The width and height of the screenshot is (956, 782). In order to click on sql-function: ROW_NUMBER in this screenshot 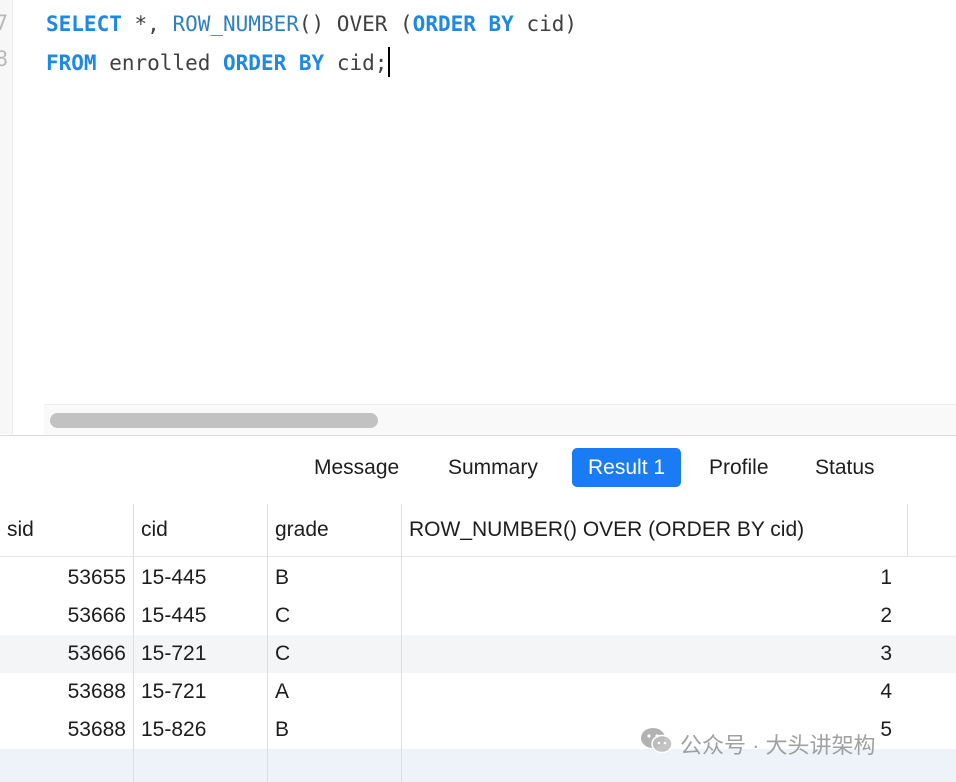, I will do `click(235, 24)`.